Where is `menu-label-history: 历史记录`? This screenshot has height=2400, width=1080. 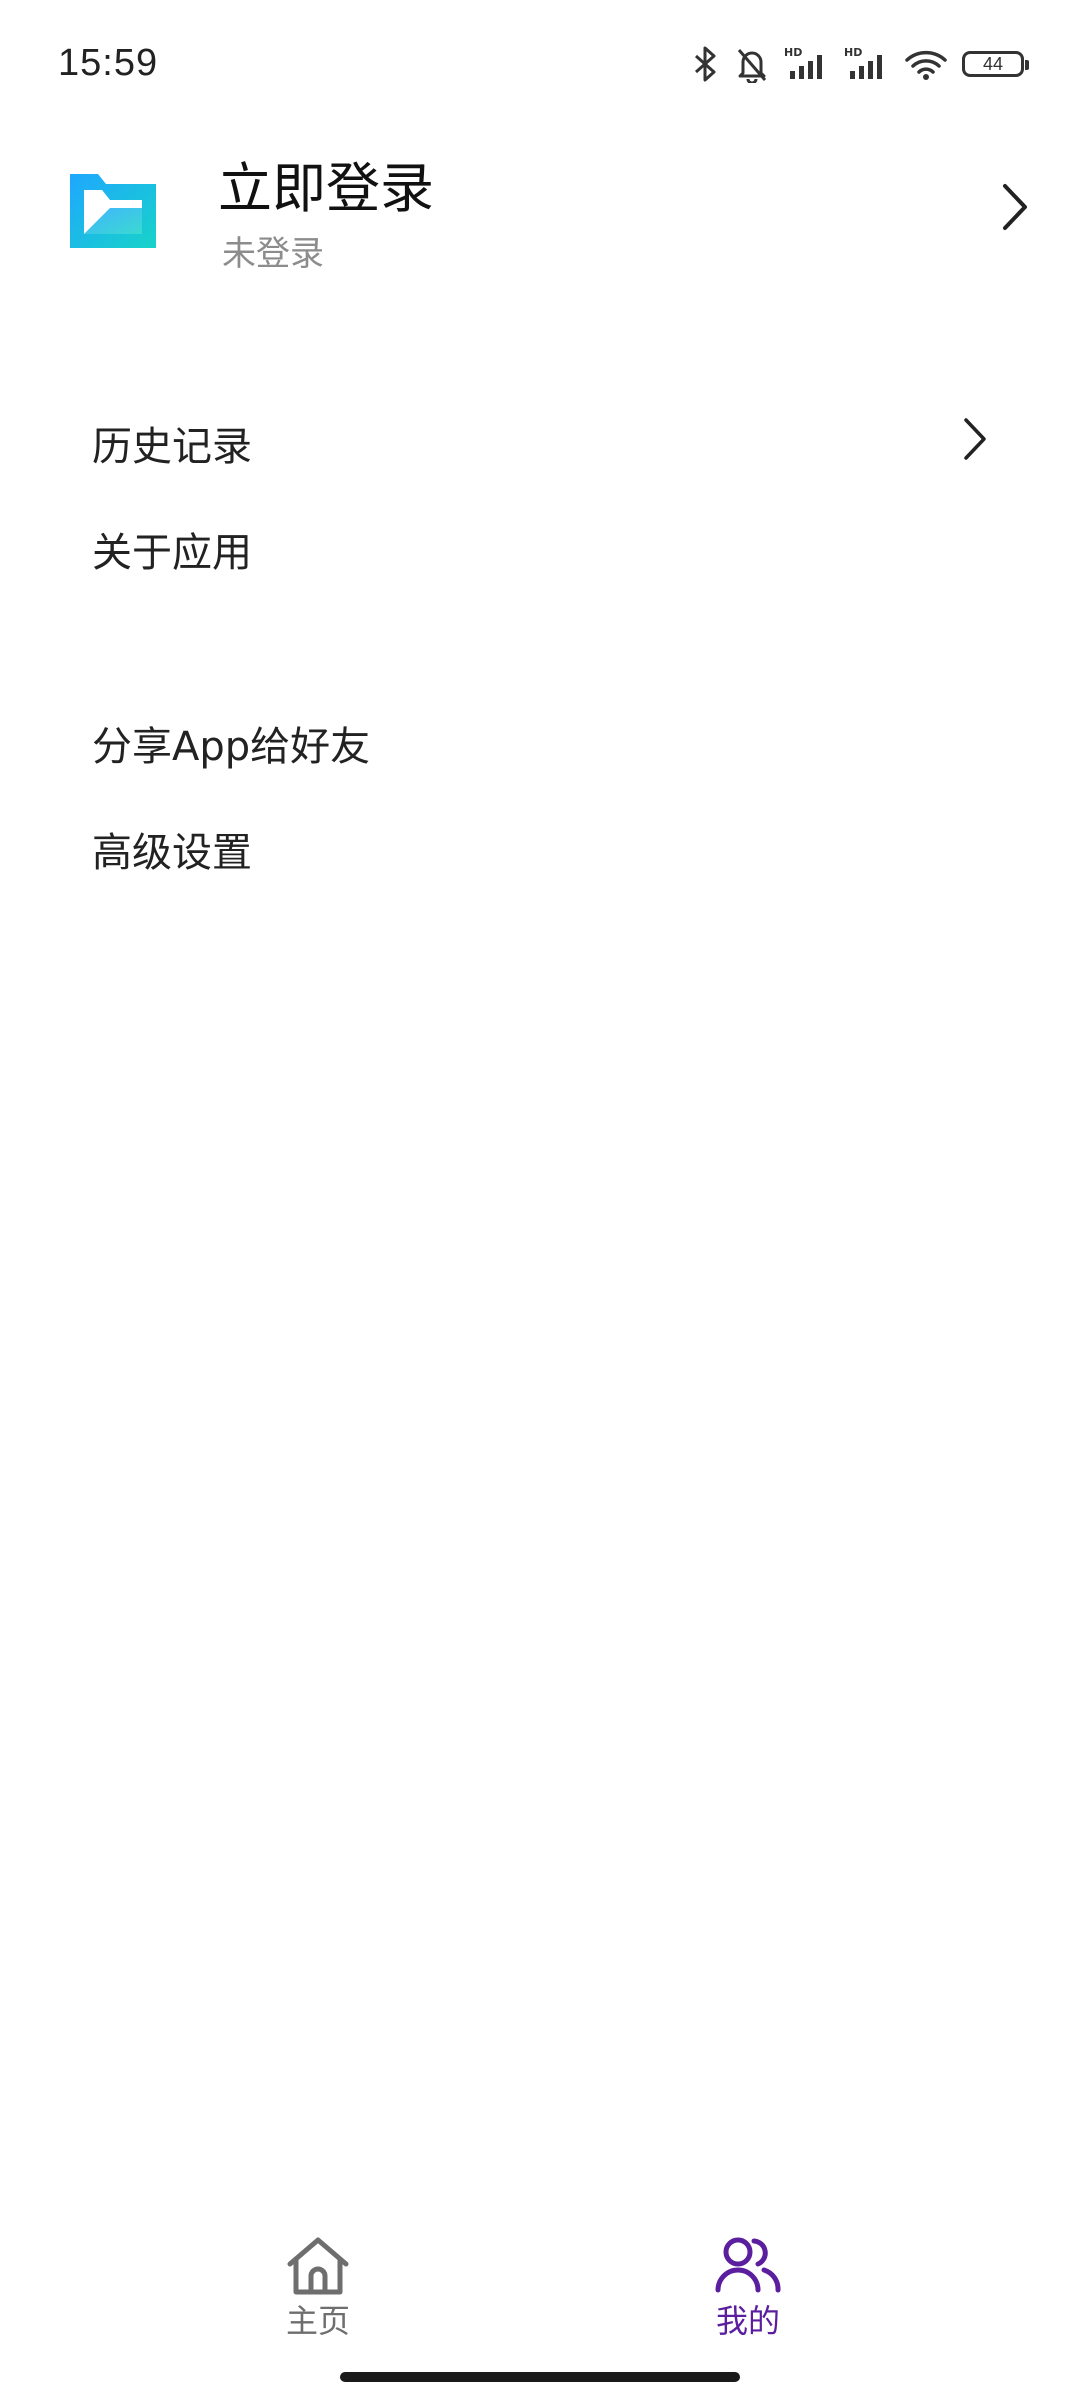 menu-label-history: 历史记录 is located at coordinates (172, 447).